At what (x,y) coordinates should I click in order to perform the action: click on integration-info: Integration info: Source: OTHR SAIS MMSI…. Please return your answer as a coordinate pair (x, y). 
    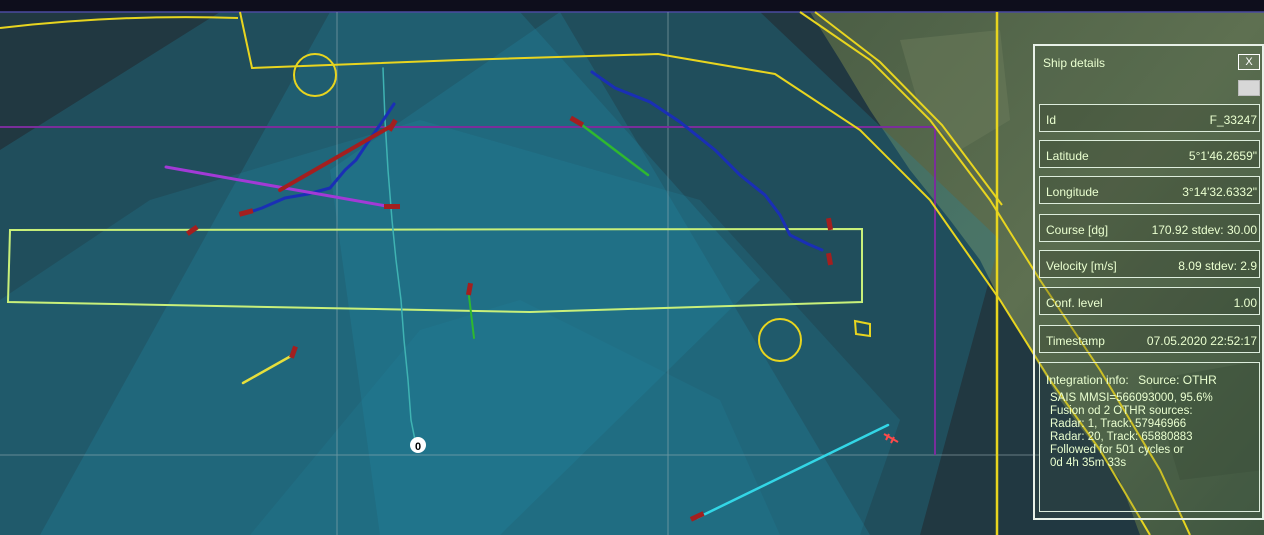
    Looking at the image, I should click on (1149, 437).